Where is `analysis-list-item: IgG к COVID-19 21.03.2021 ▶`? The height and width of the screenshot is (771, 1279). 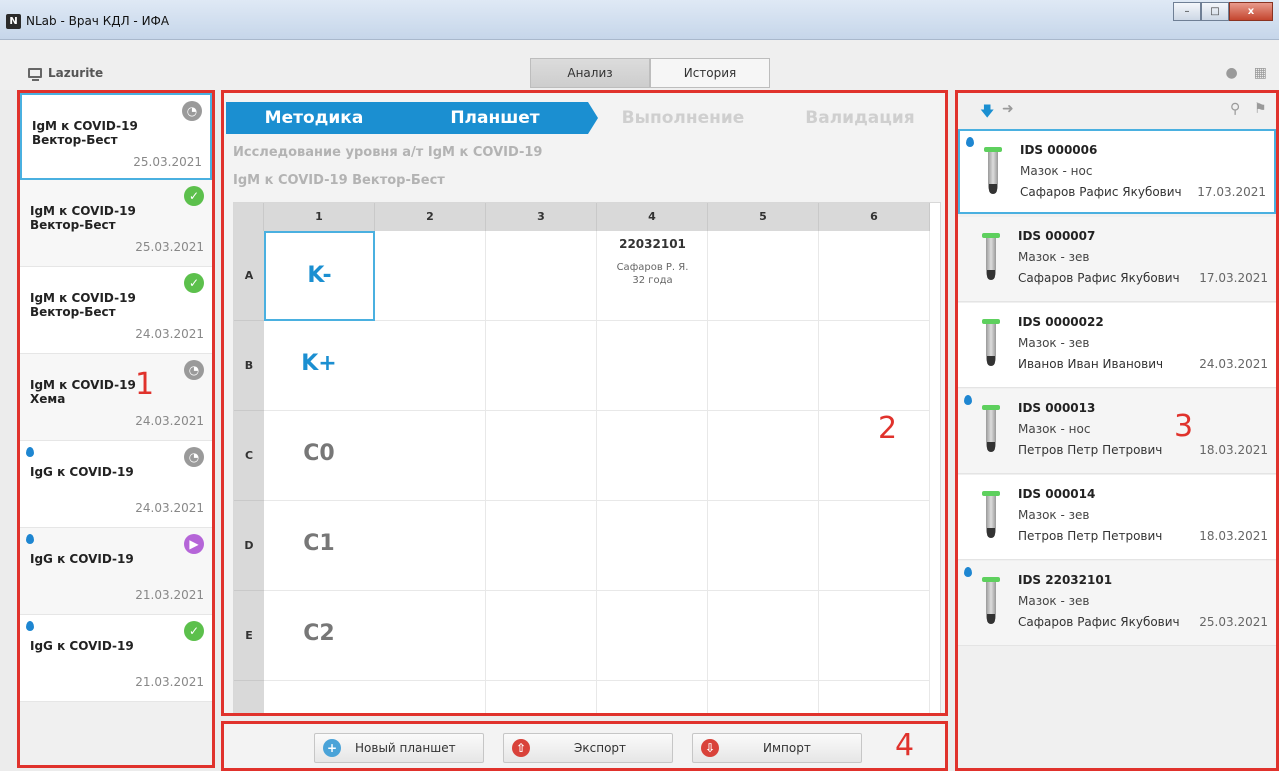
analysis-list-item: IgG к COVID-19 21.03.2021 ▶ is located at coordinates (116, 571).